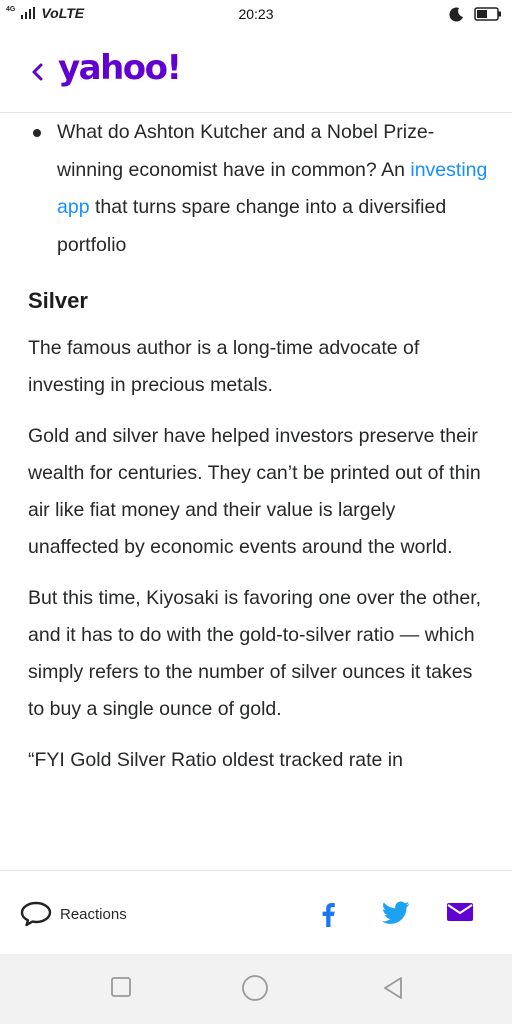 The width and height of the screenshot is (512, 1024). I want to click on twitter-icon, so click(395, 912).